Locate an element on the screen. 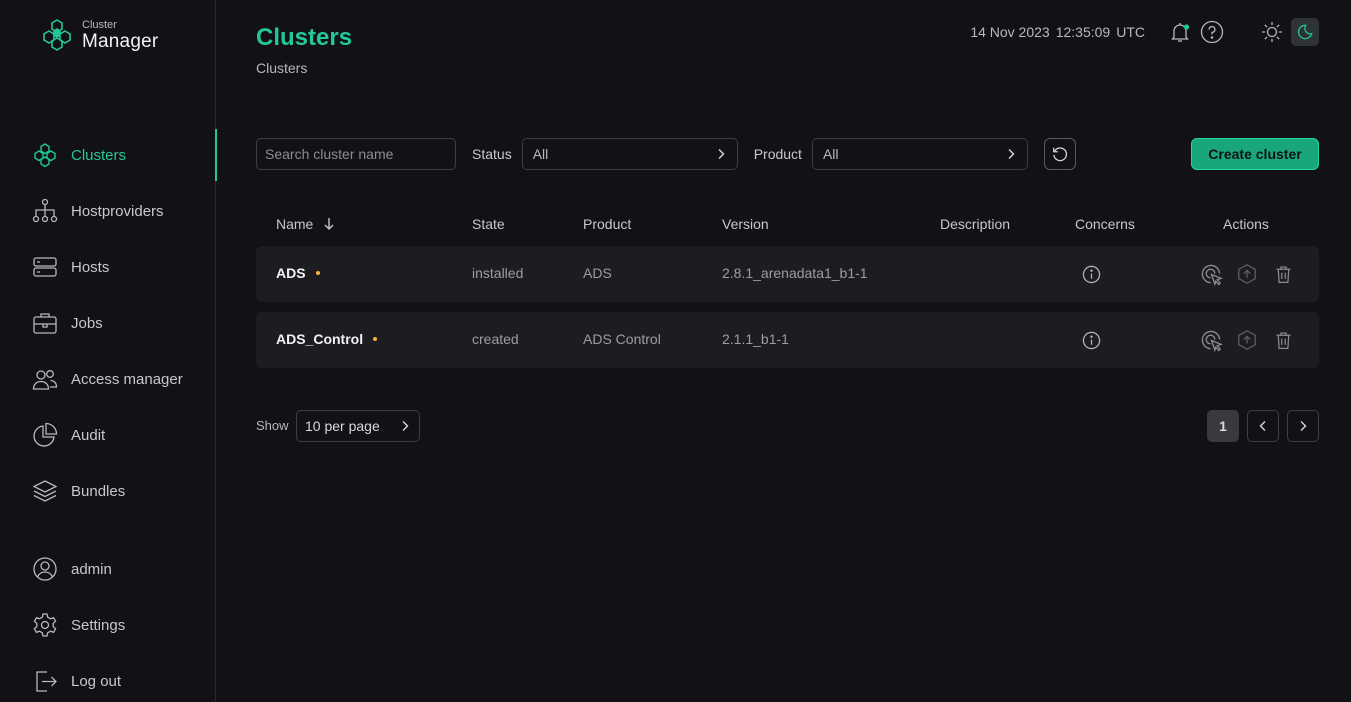 The image size is (1351, 702). sidebar-item-label: Hostproviders is located at coordinates (117, 211).